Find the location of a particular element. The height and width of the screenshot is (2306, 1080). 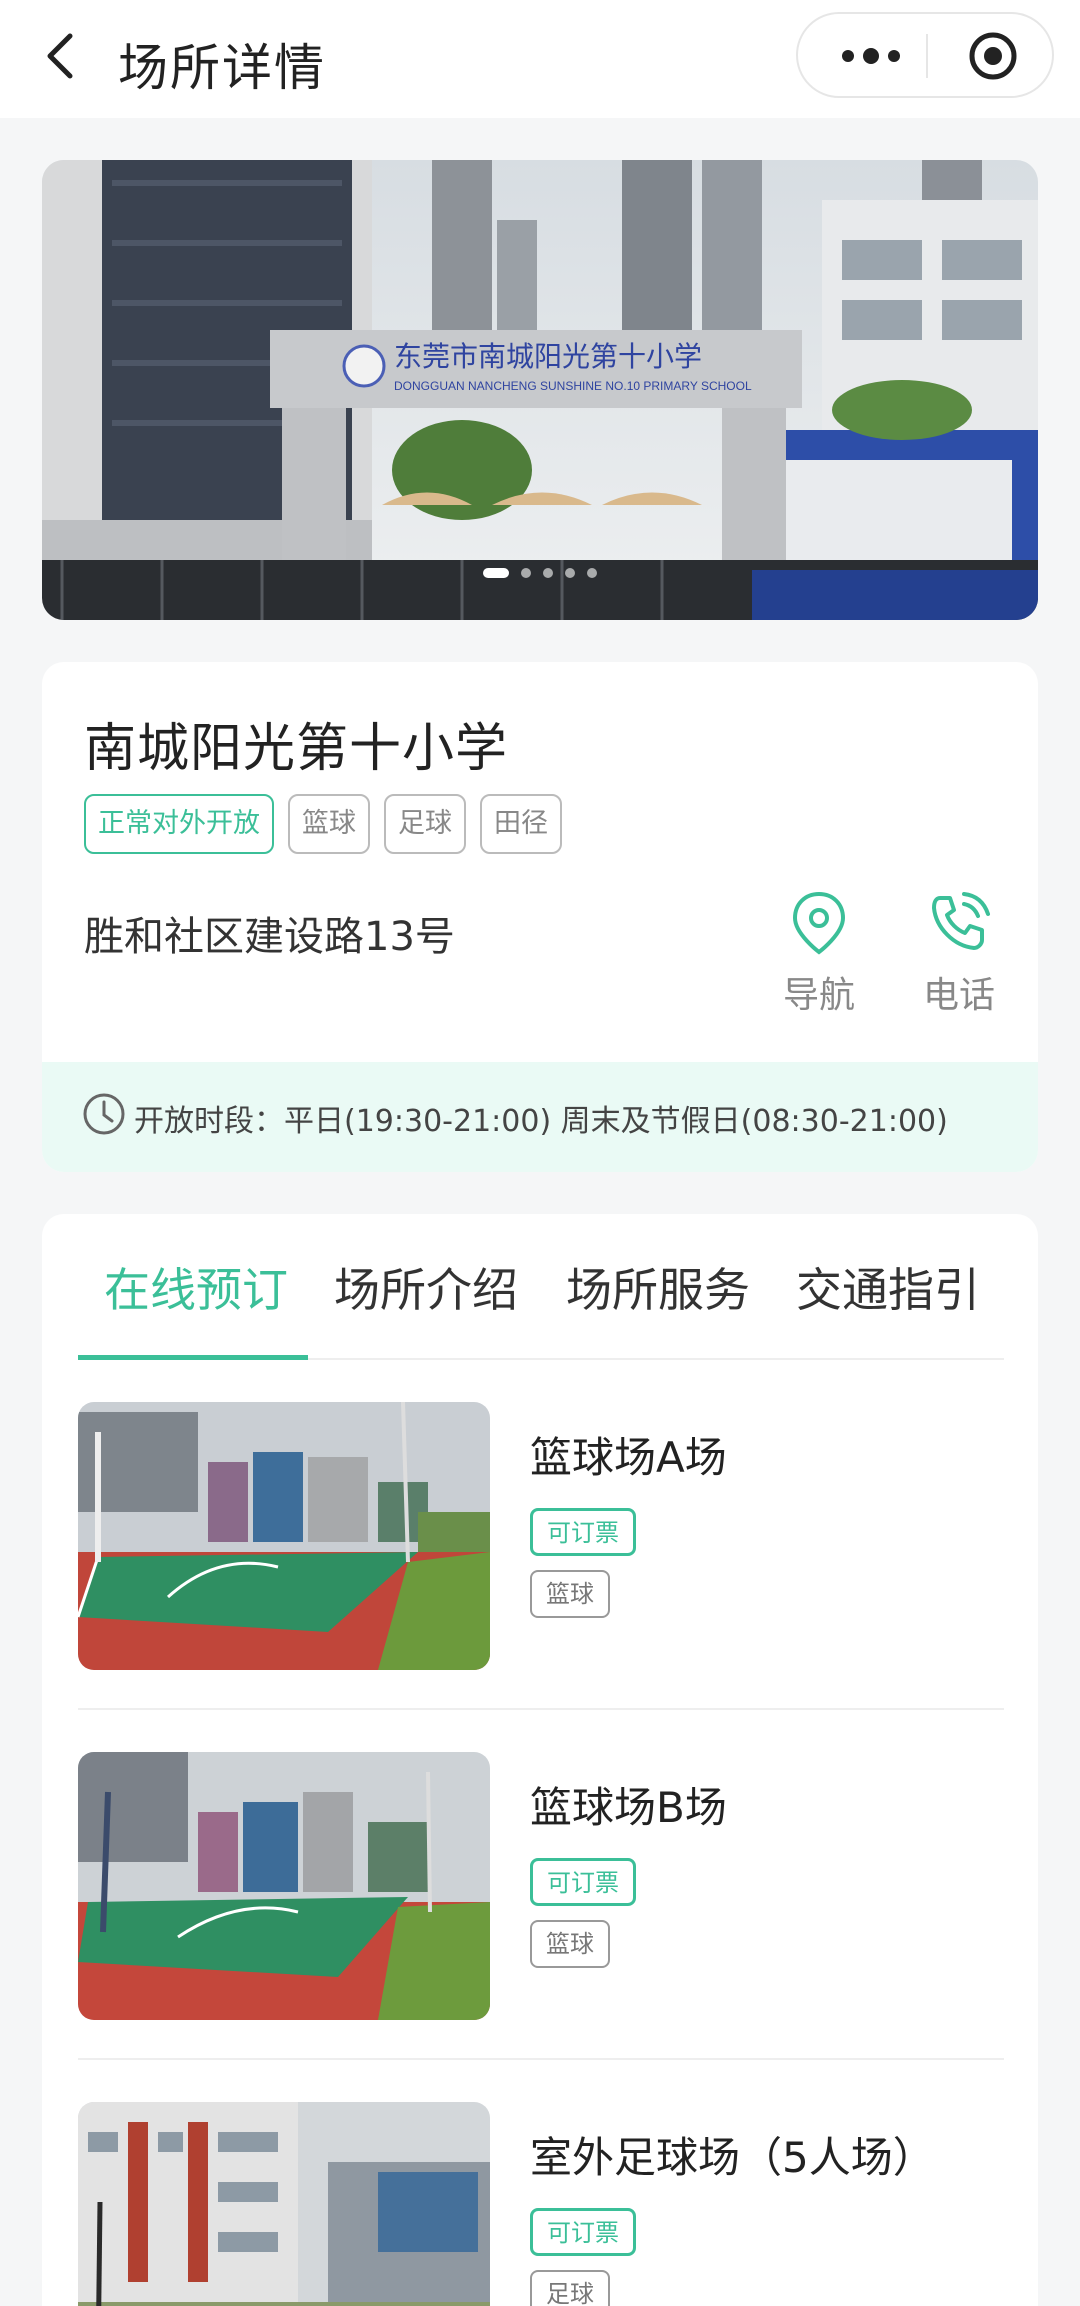

sport-tag-track: 田径 is located at coordinates (521, 824).